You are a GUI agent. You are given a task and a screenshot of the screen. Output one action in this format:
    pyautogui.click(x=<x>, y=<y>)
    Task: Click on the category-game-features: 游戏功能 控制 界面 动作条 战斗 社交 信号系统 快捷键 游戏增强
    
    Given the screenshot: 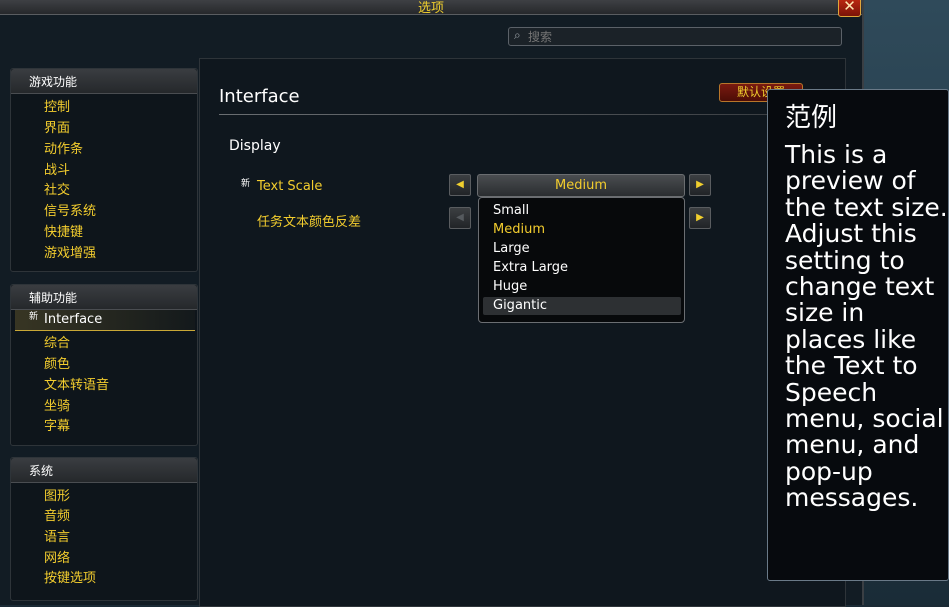 What is the action you would take?
    pyautogui.click(x=104, y=170)
    